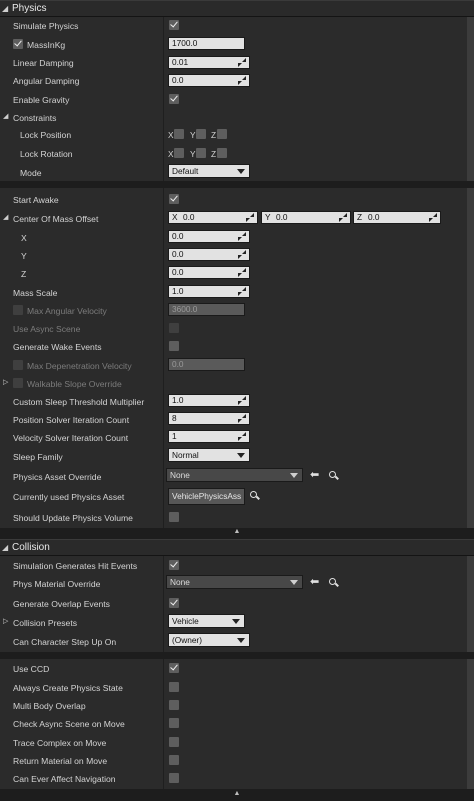 This screenshot has width=474, height=801. What do you see at coordinates (234, 582) in the screenshot?
I see `phys-material-override-dropdown: None` at bounding box center [234, 582].